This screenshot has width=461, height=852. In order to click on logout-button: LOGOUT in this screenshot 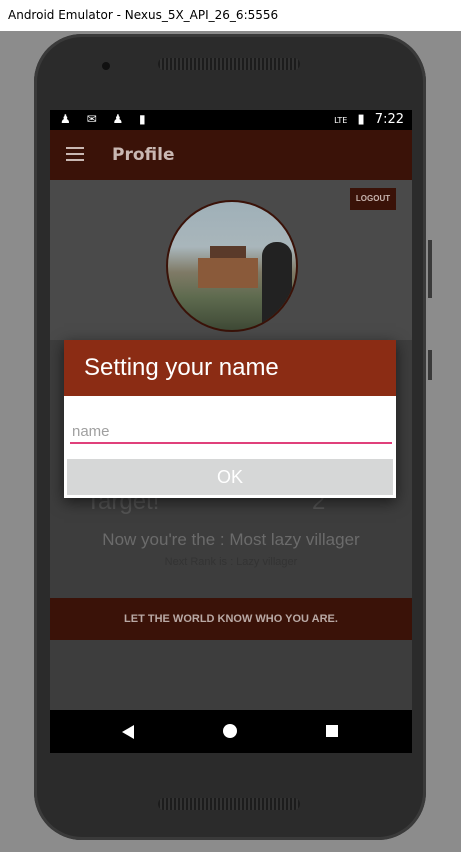, I will do `click(373, 199)`.